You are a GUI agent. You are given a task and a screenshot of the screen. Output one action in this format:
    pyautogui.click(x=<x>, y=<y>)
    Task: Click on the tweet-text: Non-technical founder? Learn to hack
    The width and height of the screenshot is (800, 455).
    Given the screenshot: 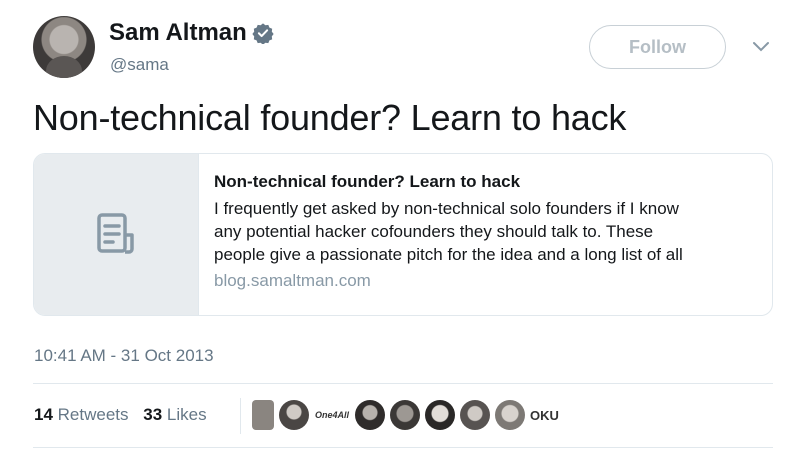 What is the action you would take?
    pyautogui.click(x=330, y=117)
    